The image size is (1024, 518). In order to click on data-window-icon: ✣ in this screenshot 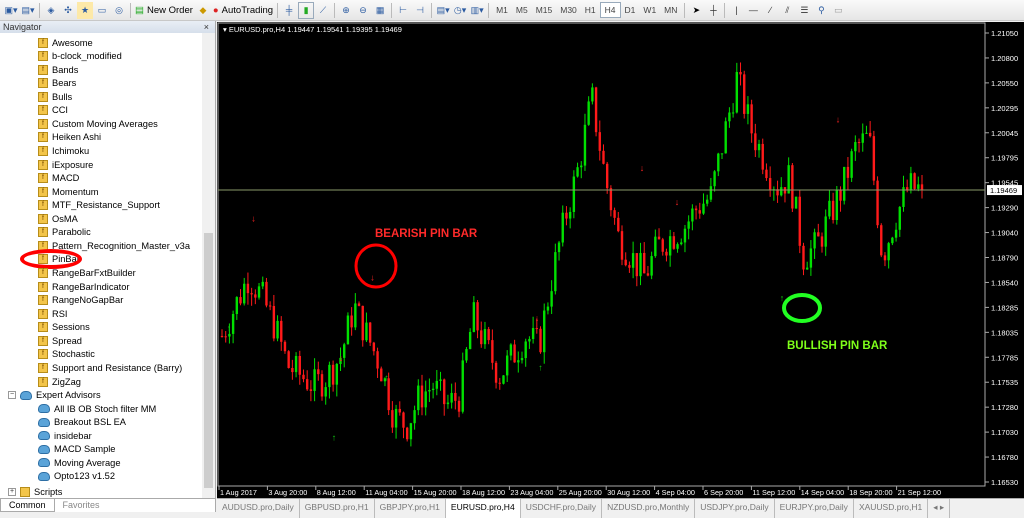, I will do `click(68, 10)`.